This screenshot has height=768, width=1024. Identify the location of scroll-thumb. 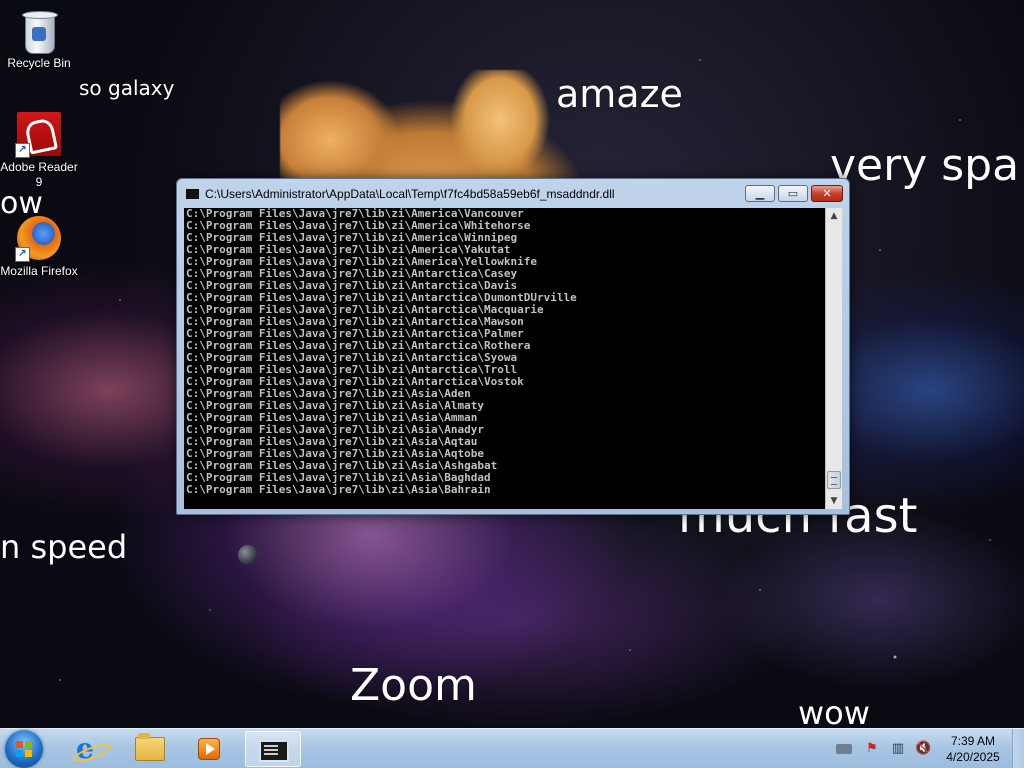
(834, 480).